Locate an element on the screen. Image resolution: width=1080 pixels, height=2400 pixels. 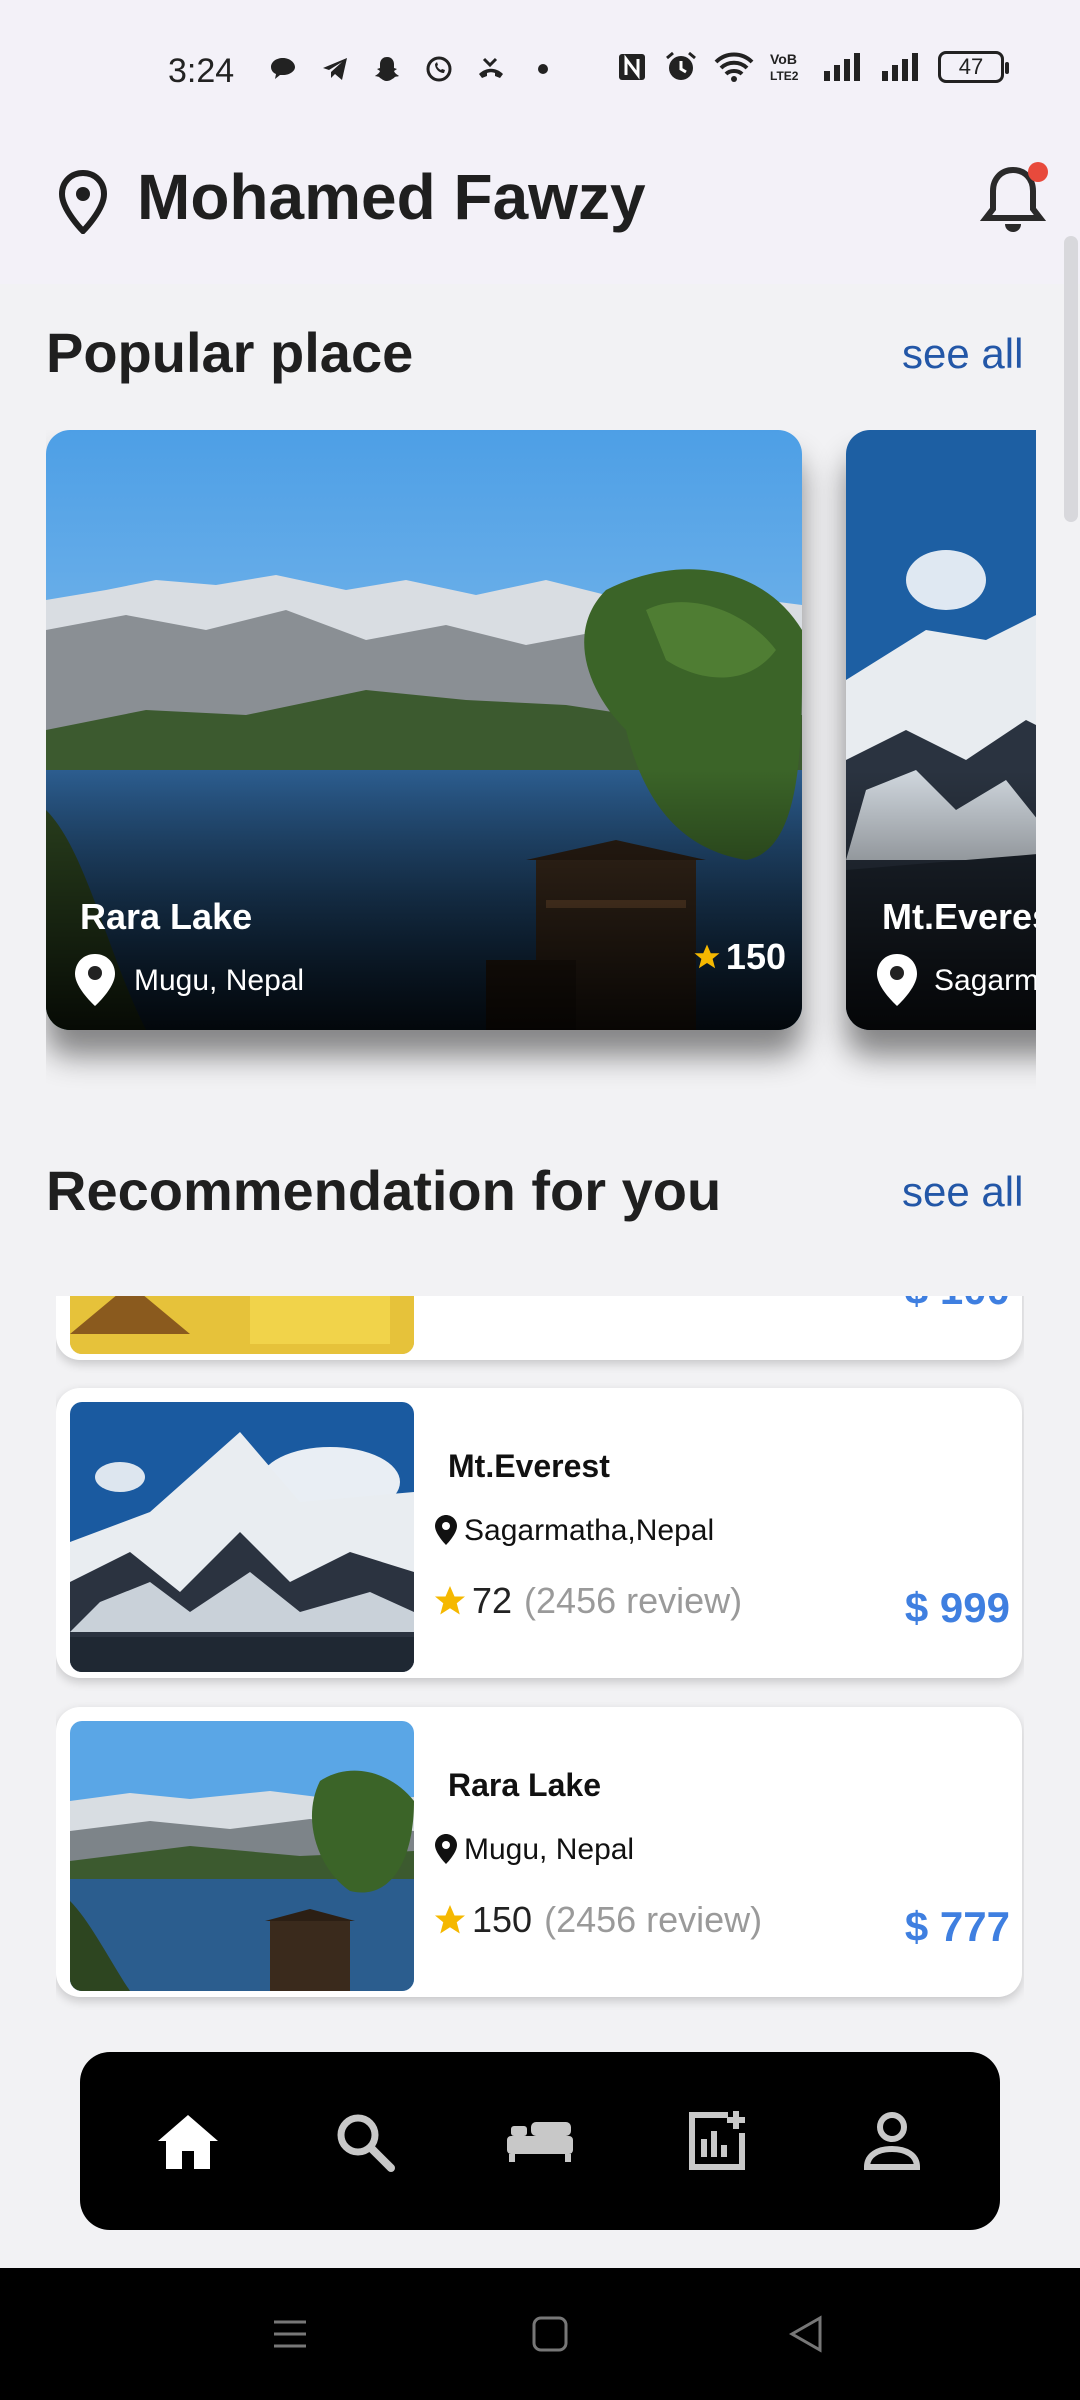
popular-card-location: Sagarm is located at coordinates (985, 980).